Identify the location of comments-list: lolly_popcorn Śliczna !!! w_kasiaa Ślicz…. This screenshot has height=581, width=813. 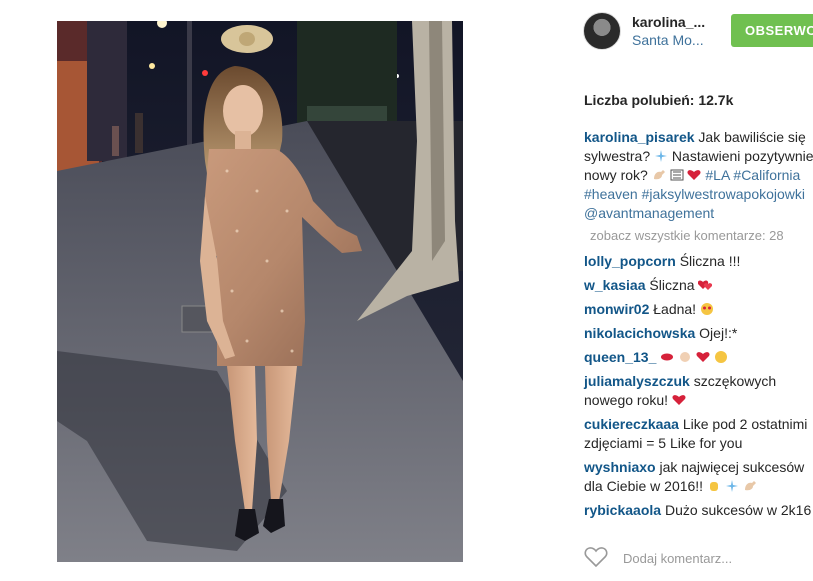
(698, 388).